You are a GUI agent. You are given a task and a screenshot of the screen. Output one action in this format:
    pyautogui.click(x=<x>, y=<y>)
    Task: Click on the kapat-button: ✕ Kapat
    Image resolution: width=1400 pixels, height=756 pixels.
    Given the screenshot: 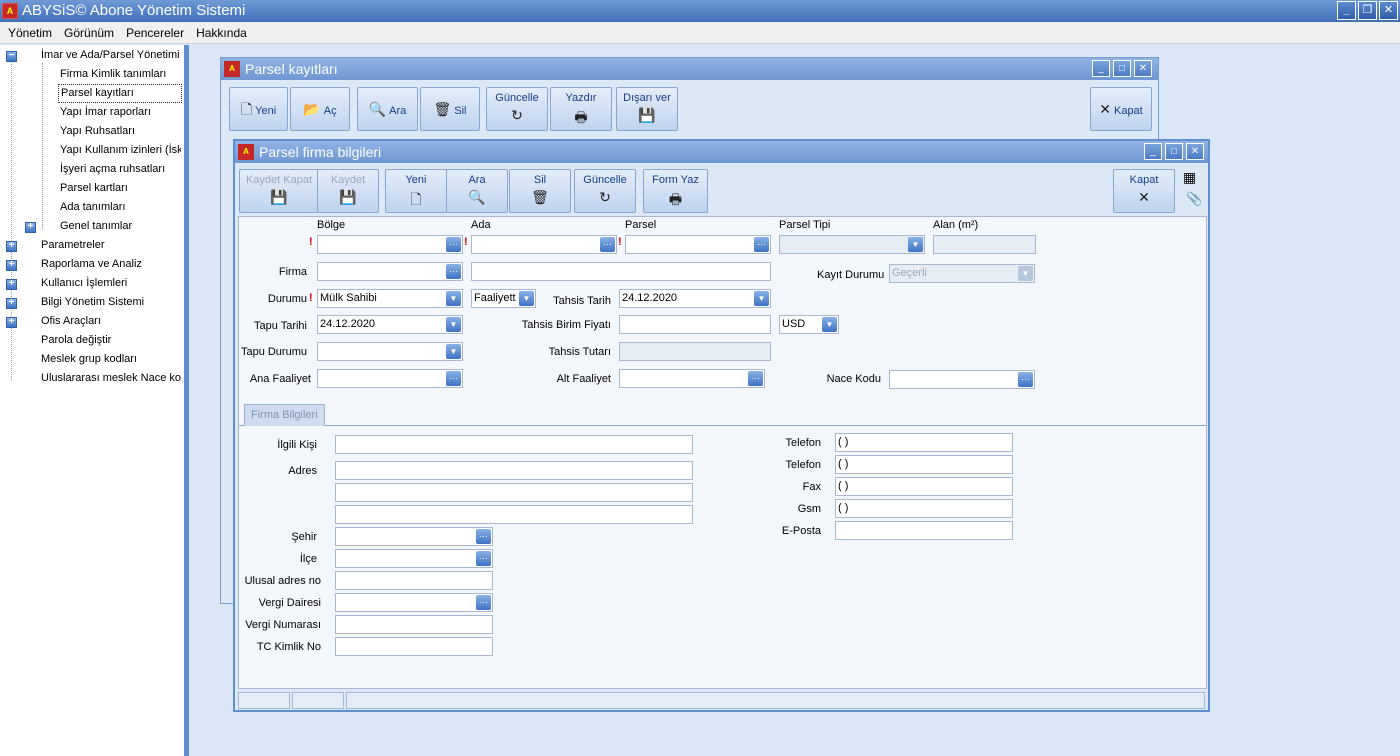 What is the action you would take?
    pyautogui.click(x=1121, y=109)
    